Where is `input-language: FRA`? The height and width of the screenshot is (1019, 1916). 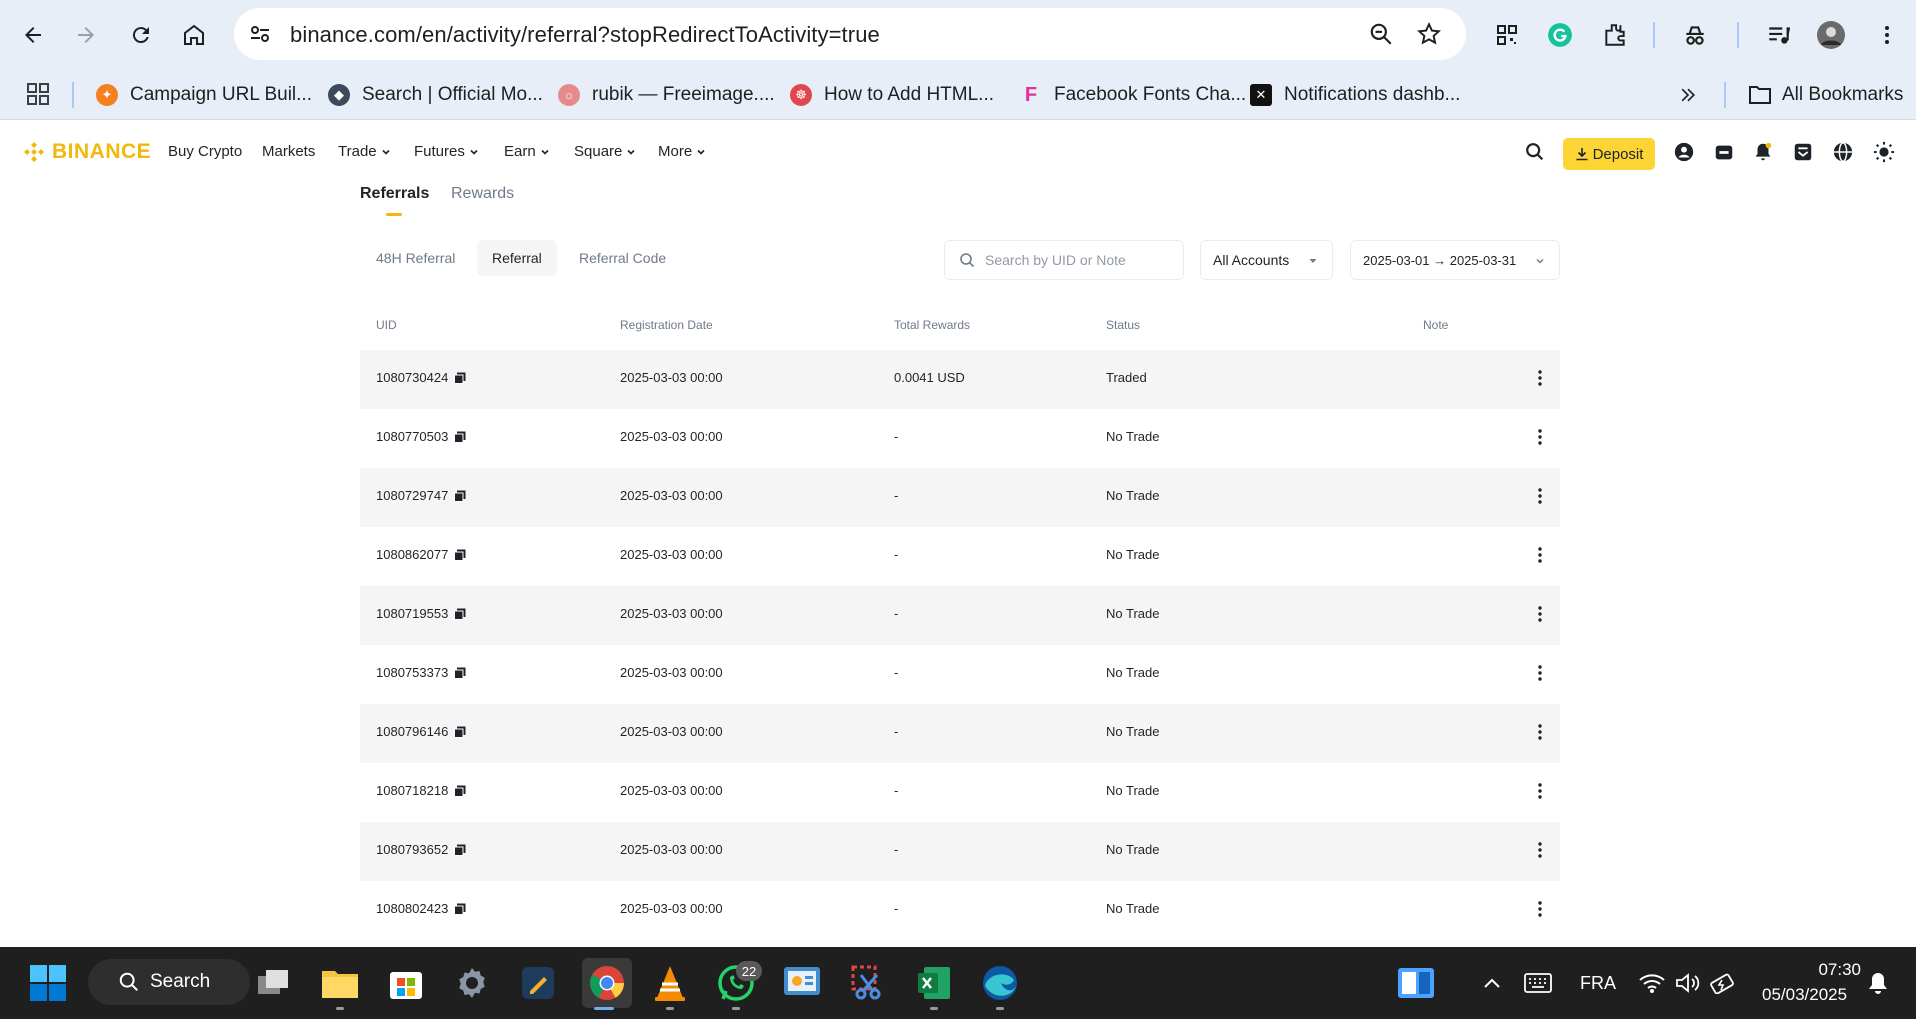
input-language: FRA is located at coordinates (1598, 983).